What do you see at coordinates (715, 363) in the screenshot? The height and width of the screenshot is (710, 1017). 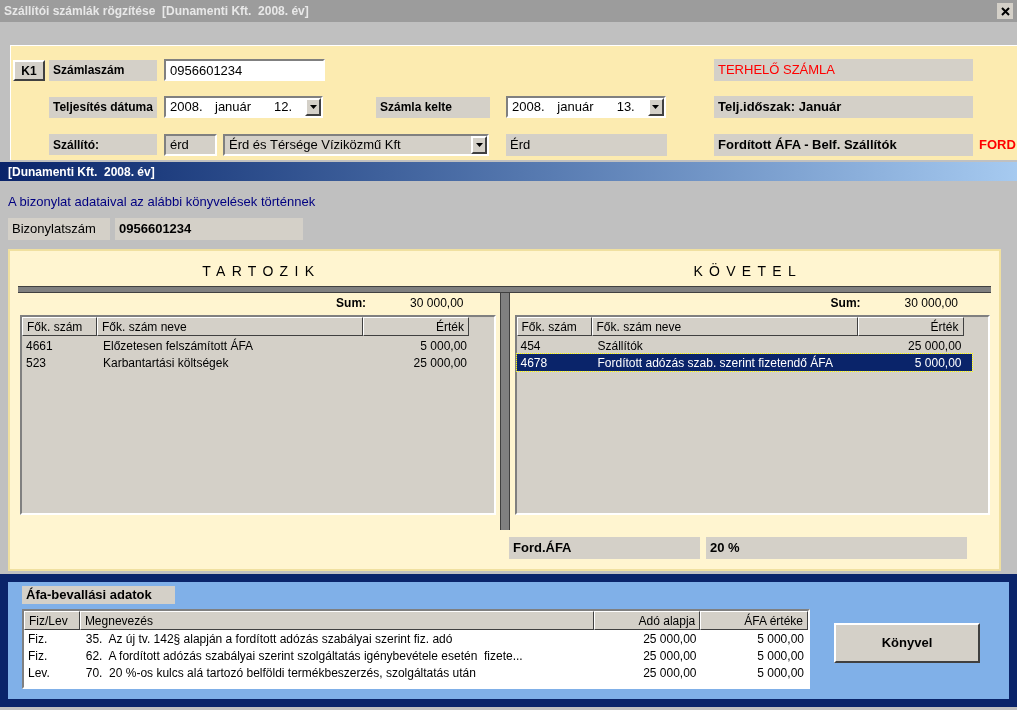 I see `account-name: Fordított adózás szab. szerint fizetendő ÁFA` at bounding box center [715, 363].